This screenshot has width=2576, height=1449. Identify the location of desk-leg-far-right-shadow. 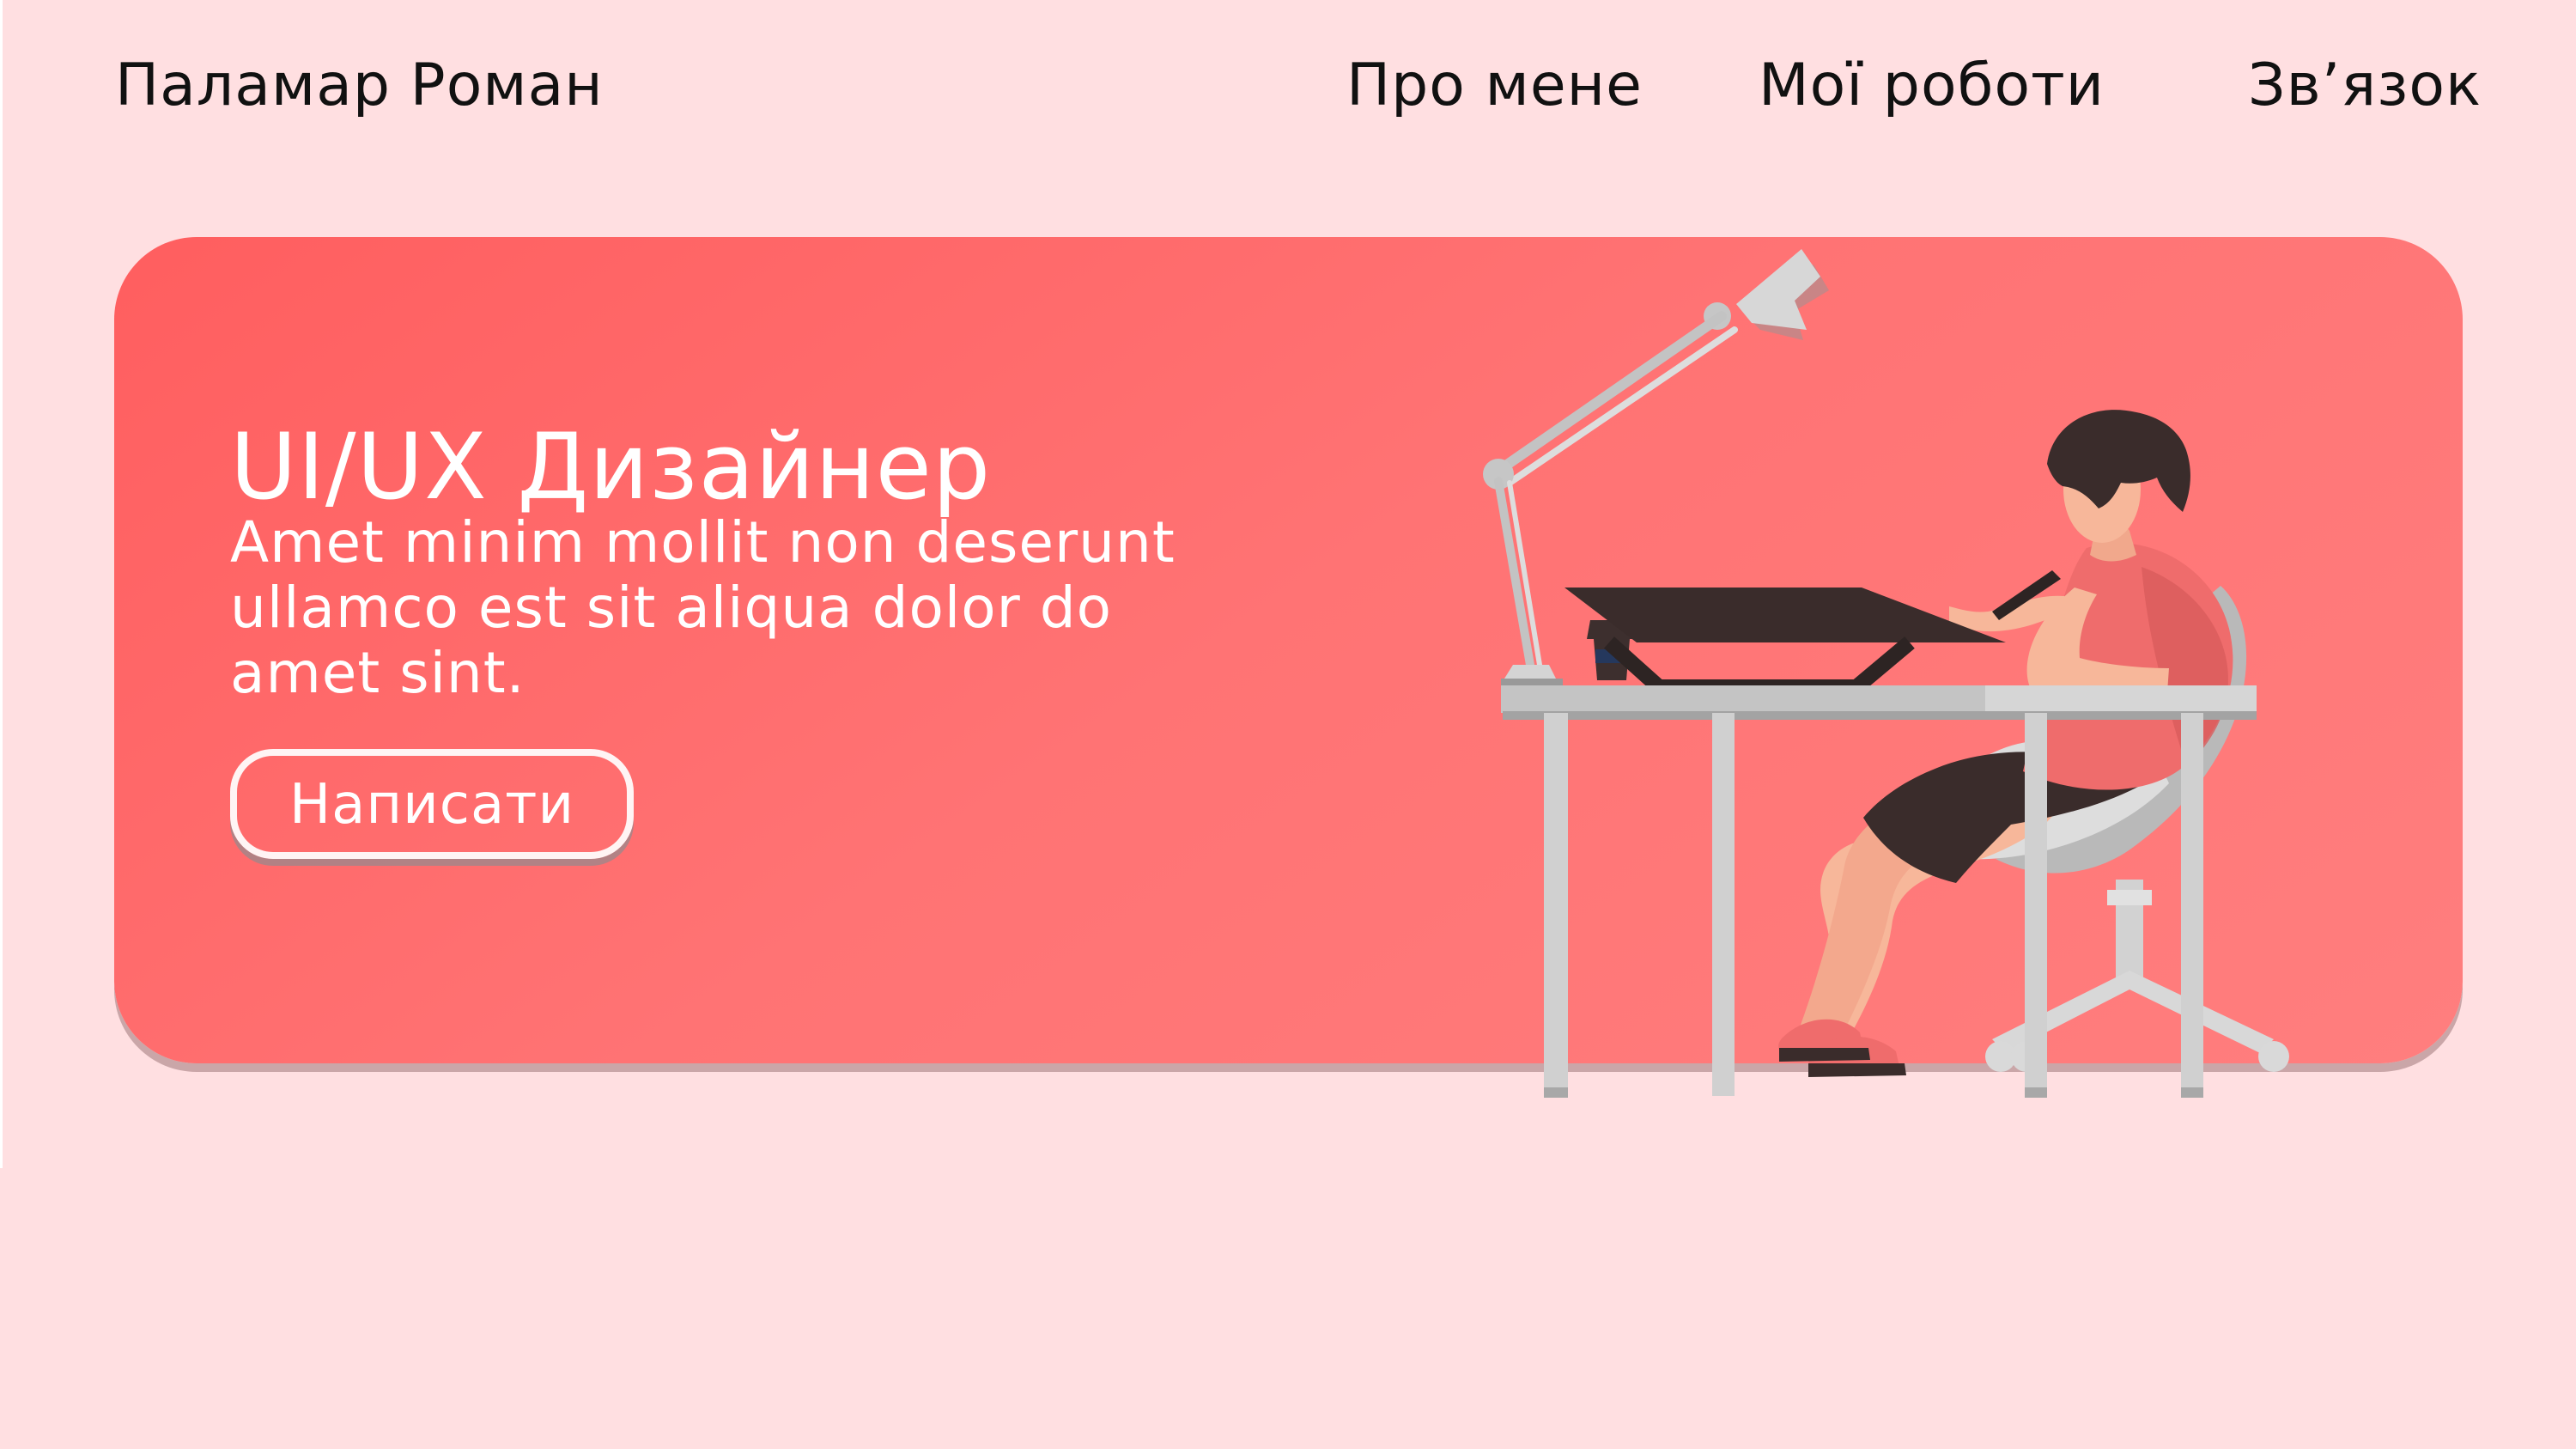
(2192, 1092).